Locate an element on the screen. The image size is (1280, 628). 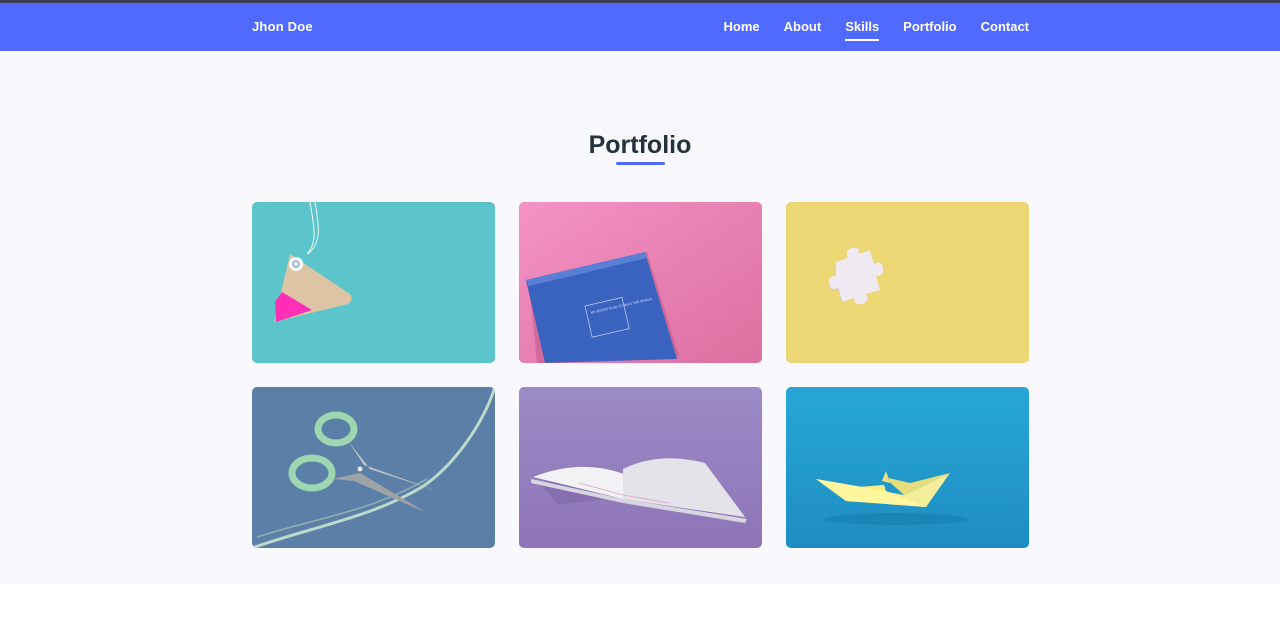
brand-link: Jhon Doe is located at coordinates (282, 26).